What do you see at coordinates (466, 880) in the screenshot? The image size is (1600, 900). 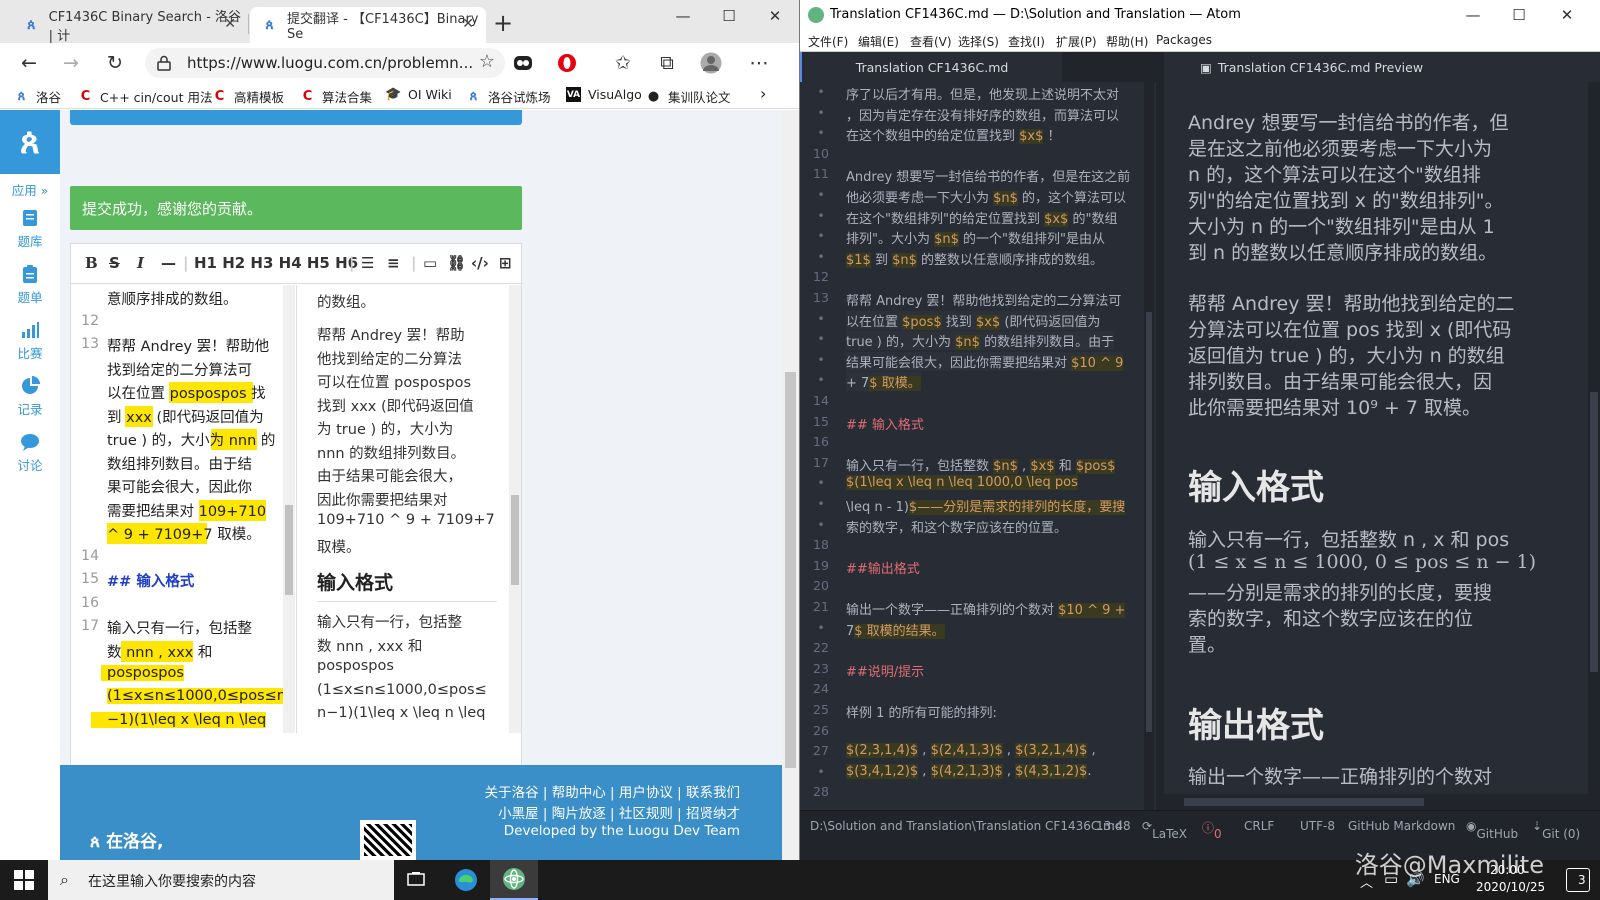 I see `edge-taskbar-icon` at bounding box center [466, 880].